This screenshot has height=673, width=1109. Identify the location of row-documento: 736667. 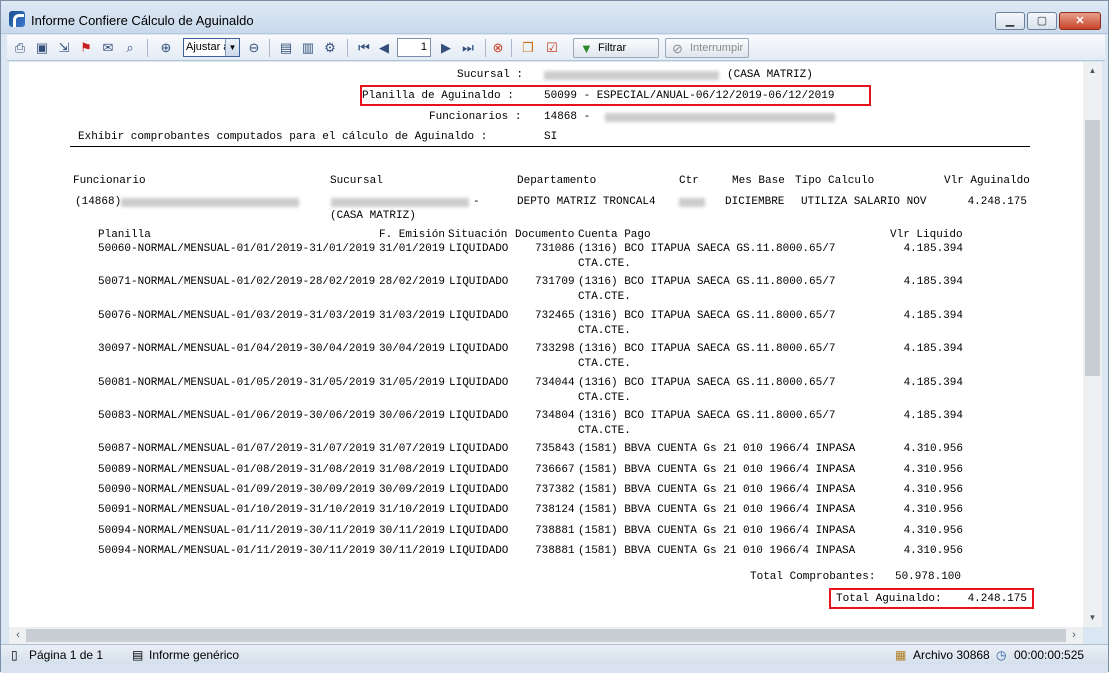
(555, 469).